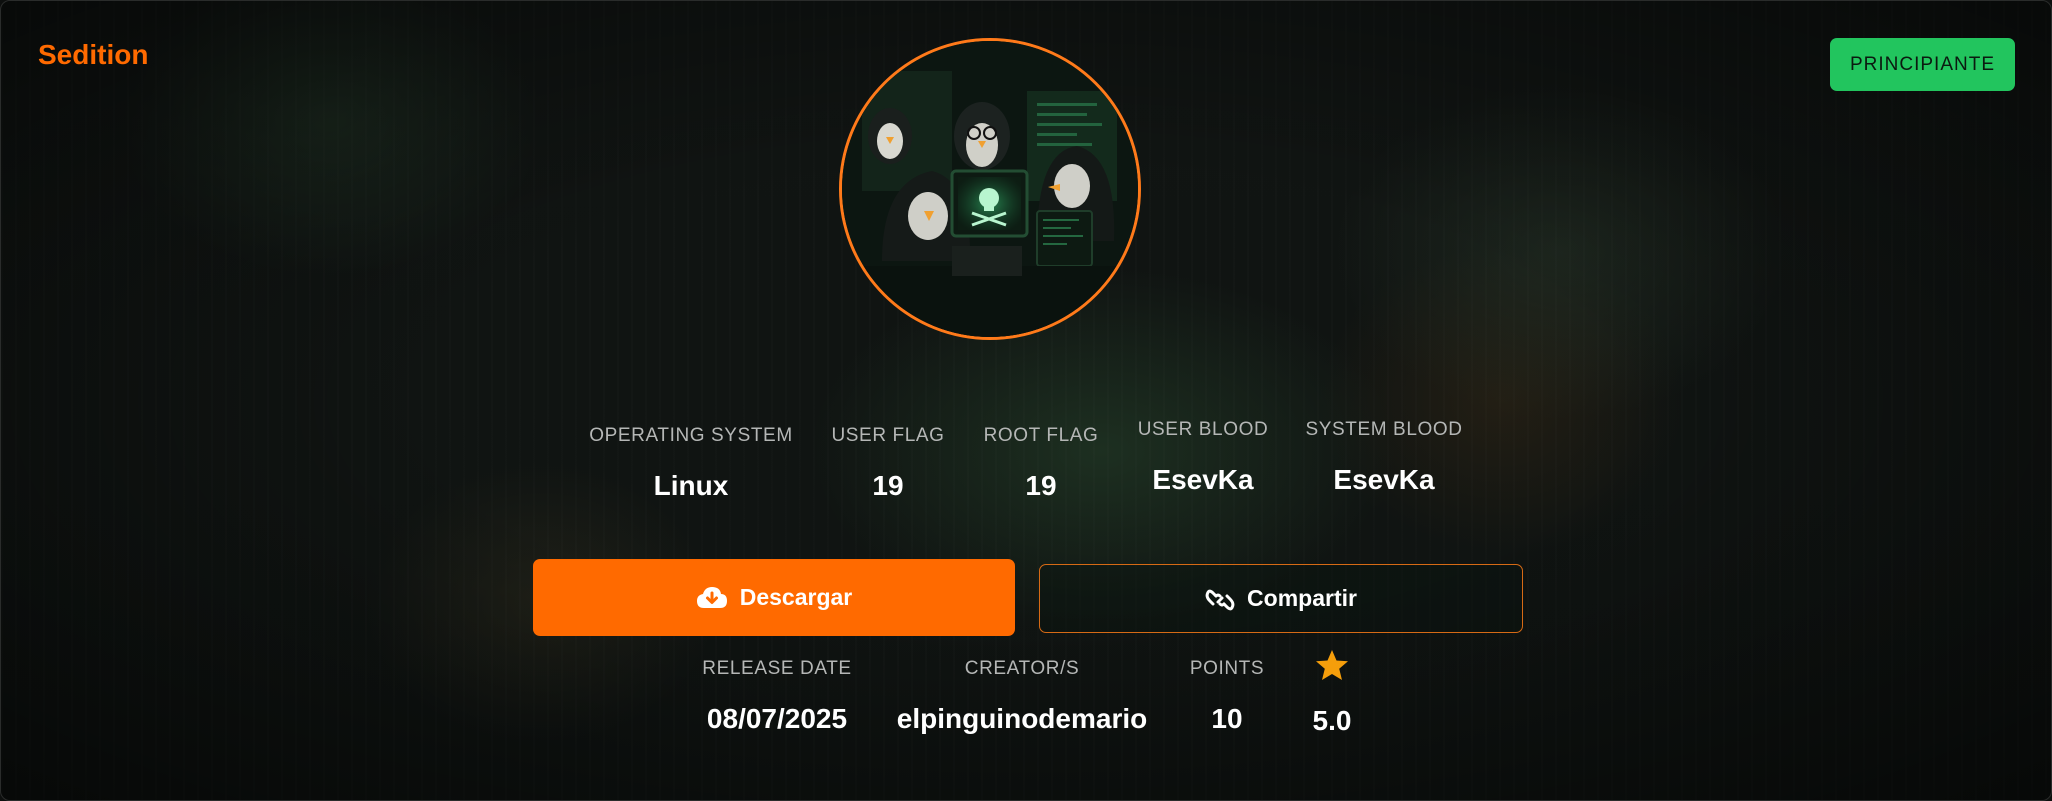  I want to click on detail-value-creators: elpinguinodemario, so click(1022, 718).